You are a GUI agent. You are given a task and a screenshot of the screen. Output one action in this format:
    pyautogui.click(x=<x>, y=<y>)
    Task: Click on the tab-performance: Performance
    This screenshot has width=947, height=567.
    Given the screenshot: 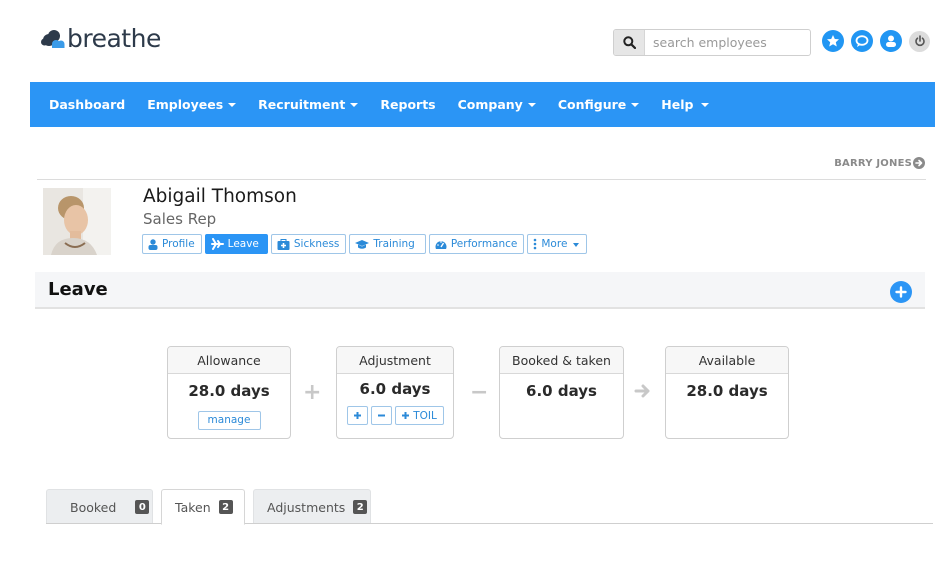 What is the action you would take?
    pyautogui.click(x=476, y=244)
    